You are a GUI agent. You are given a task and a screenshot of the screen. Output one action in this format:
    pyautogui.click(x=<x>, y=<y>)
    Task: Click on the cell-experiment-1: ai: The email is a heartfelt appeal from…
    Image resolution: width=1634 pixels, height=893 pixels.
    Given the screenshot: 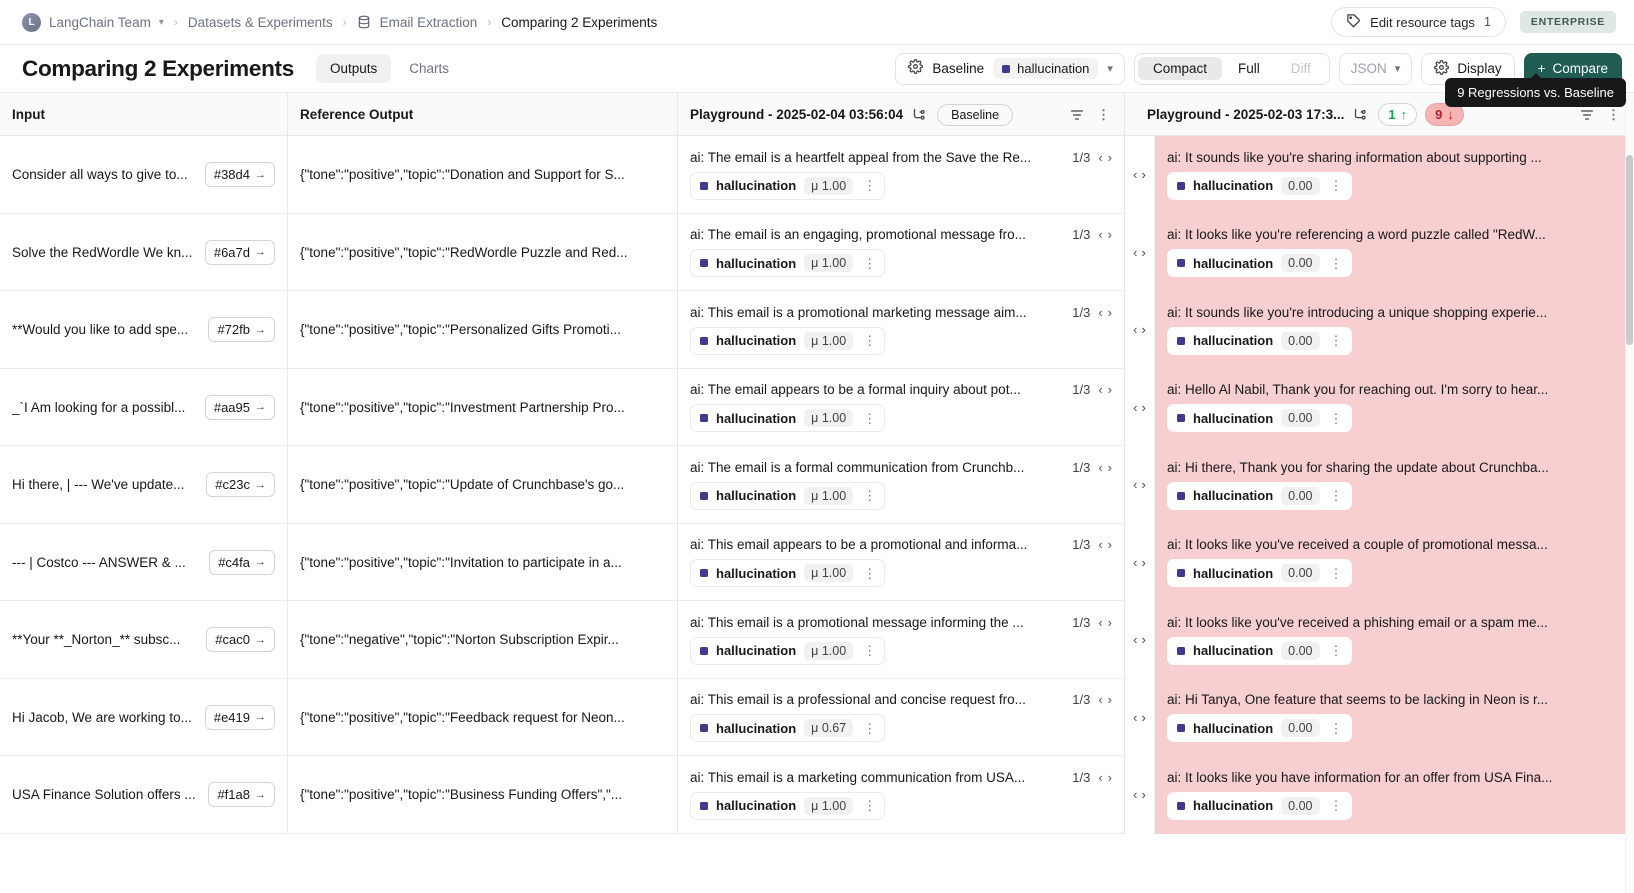 What is the action you would take?
    pyautogui.click(x=901, y=174)
    